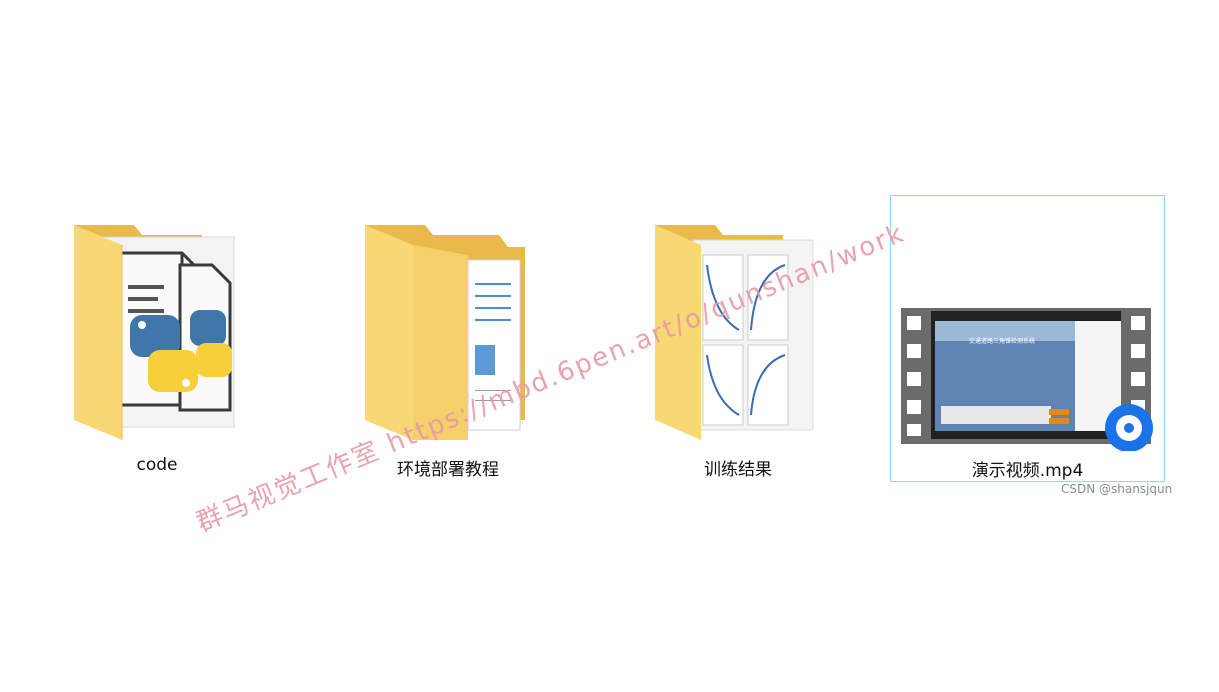 The height and width of the screenshot is (692, 1219). Describe the element at coordinates (448, 470) in the screenshot. I see `item-name: 环境部署教程` at that location.